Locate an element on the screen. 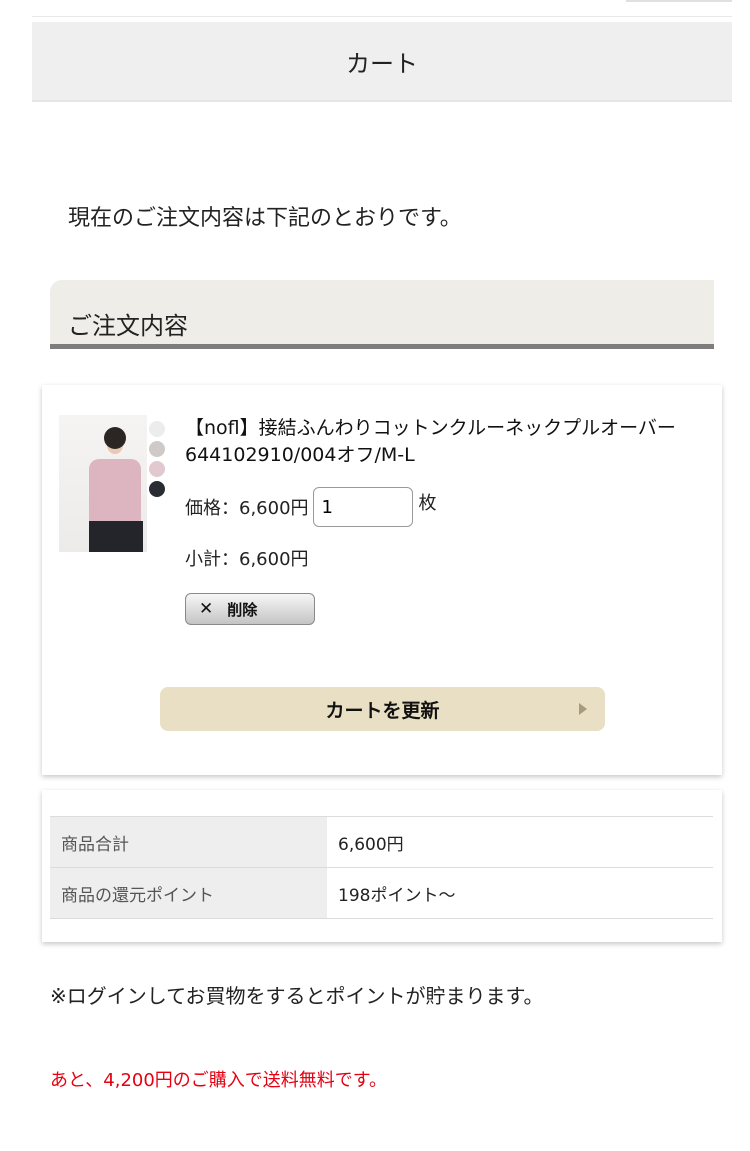 The height and width of the screenshot is (1151, 750). quantity-input is located at coordinates (362, 507).